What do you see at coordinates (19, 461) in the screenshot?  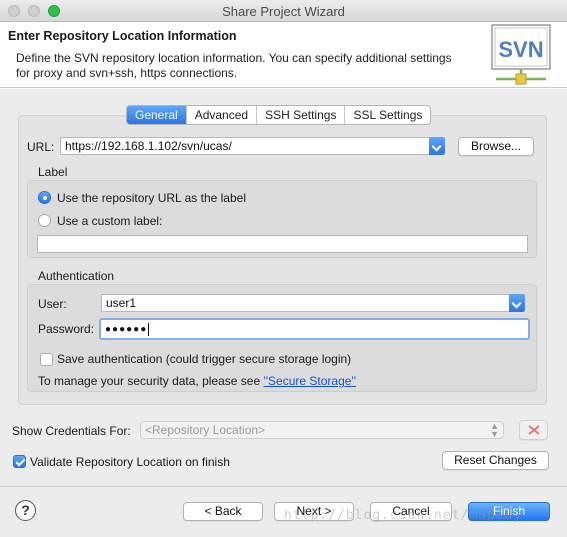 I see `validate-checkbox` at bounding box center [19, 461].